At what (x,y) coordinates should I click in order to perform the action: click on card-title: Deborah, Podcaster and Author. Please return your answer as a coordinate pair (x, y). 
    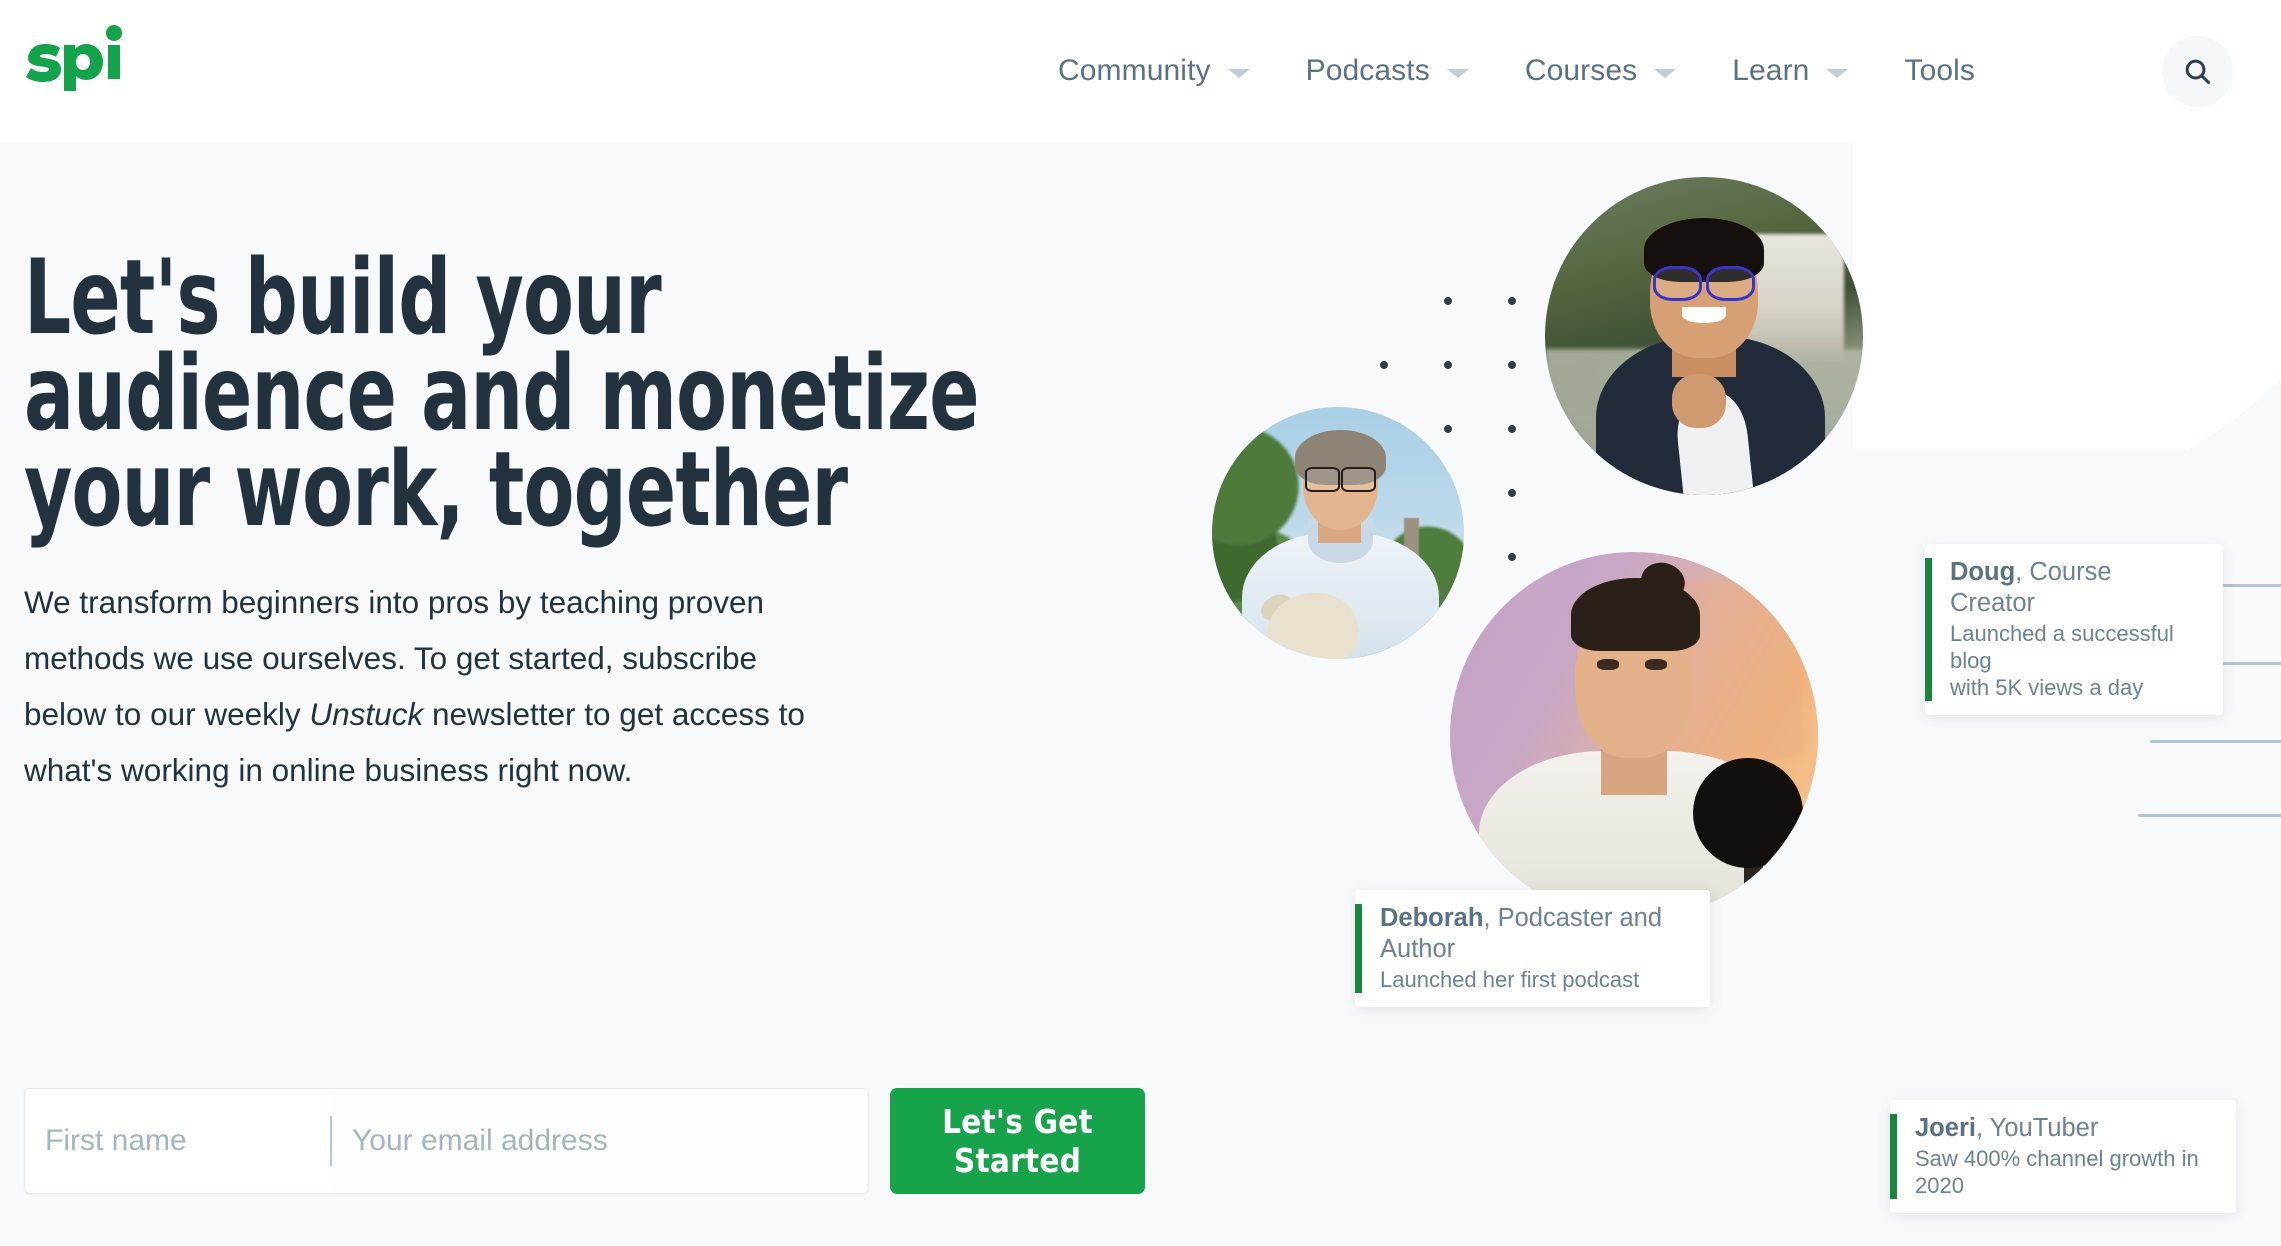
    Looking at the image, I should click on (1521, 934).